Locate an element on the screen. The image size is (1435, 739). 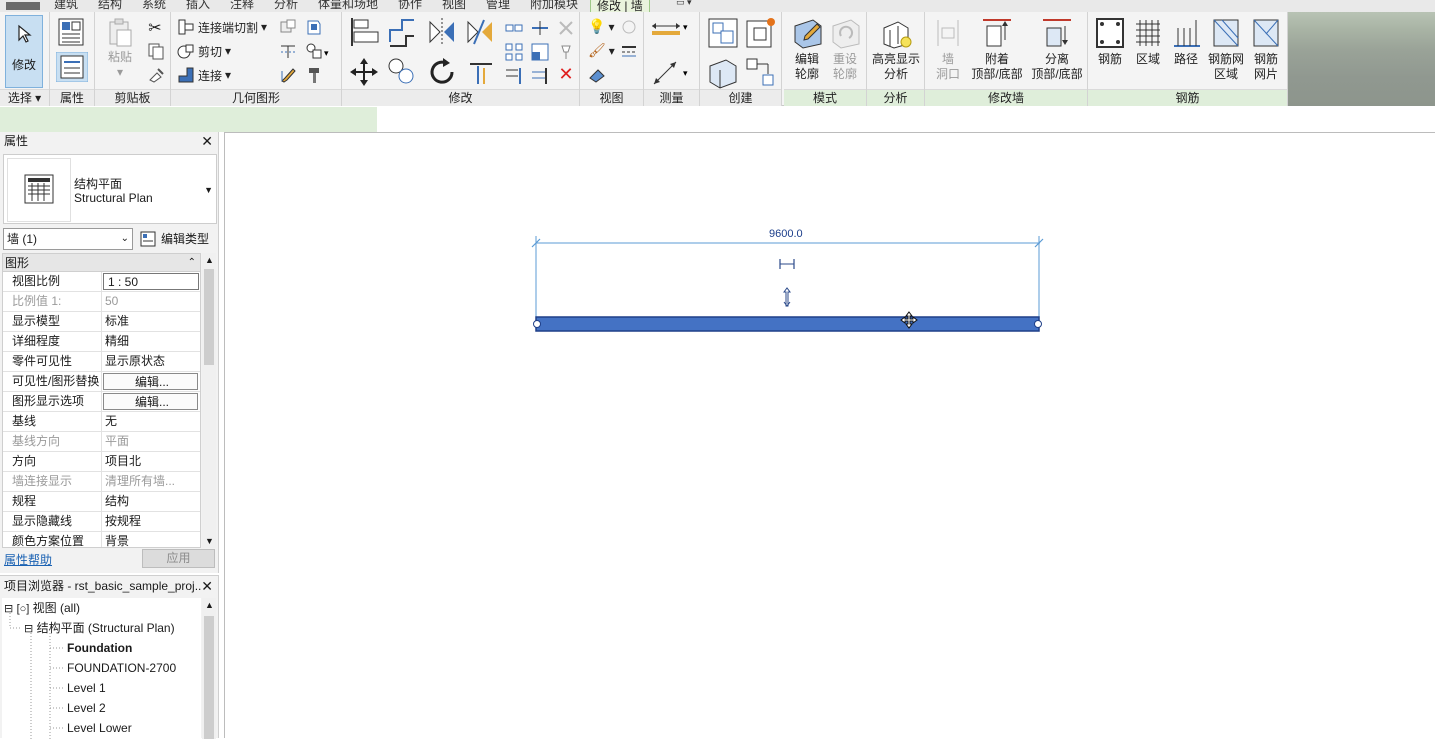
align-icon is located at coordinates (364, 32).